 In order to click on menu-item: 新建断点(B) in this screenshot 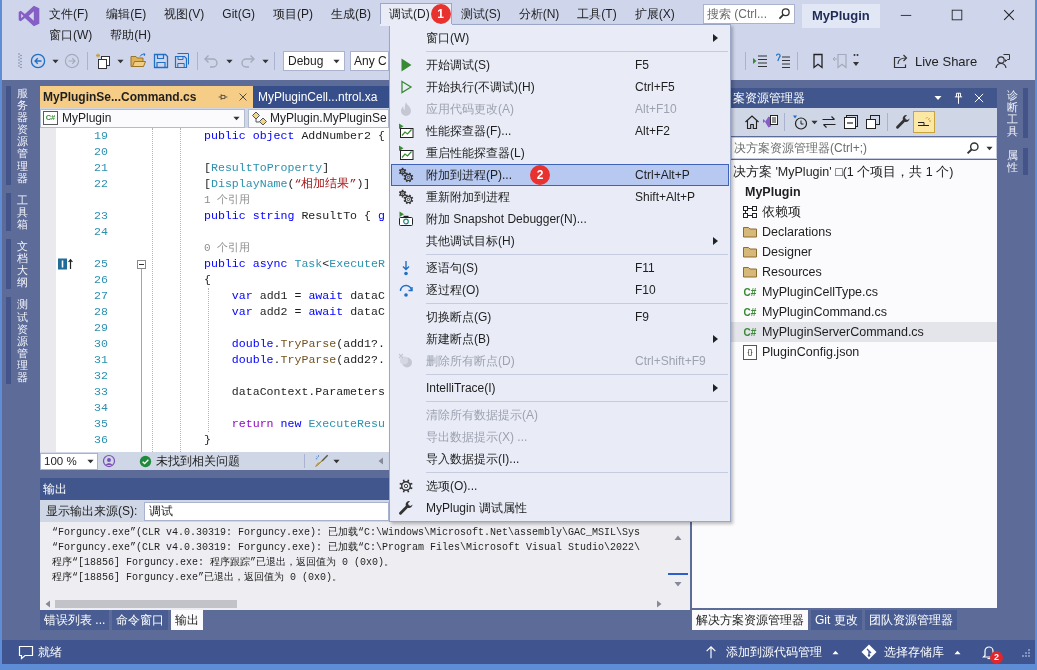, I will do `click(560, 339)`.